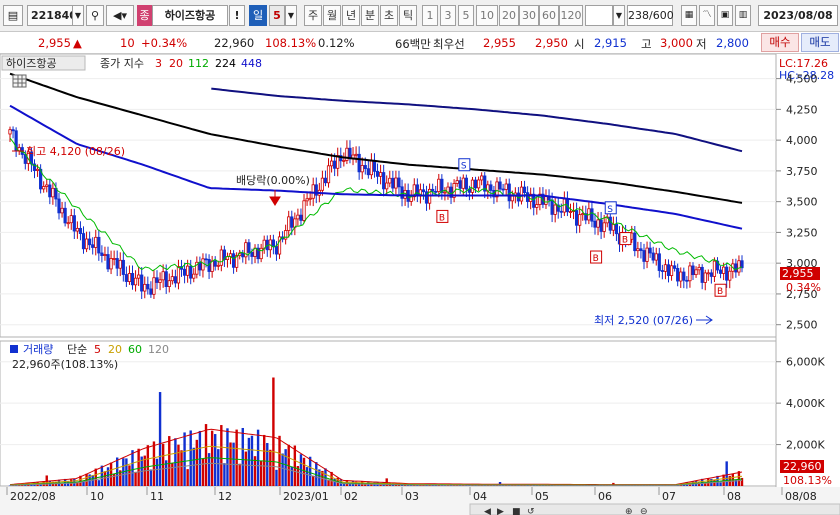  Describe the element at coordinates (802, 140) in the screenshot. I see `y-tick-label: 4,000` at that location.